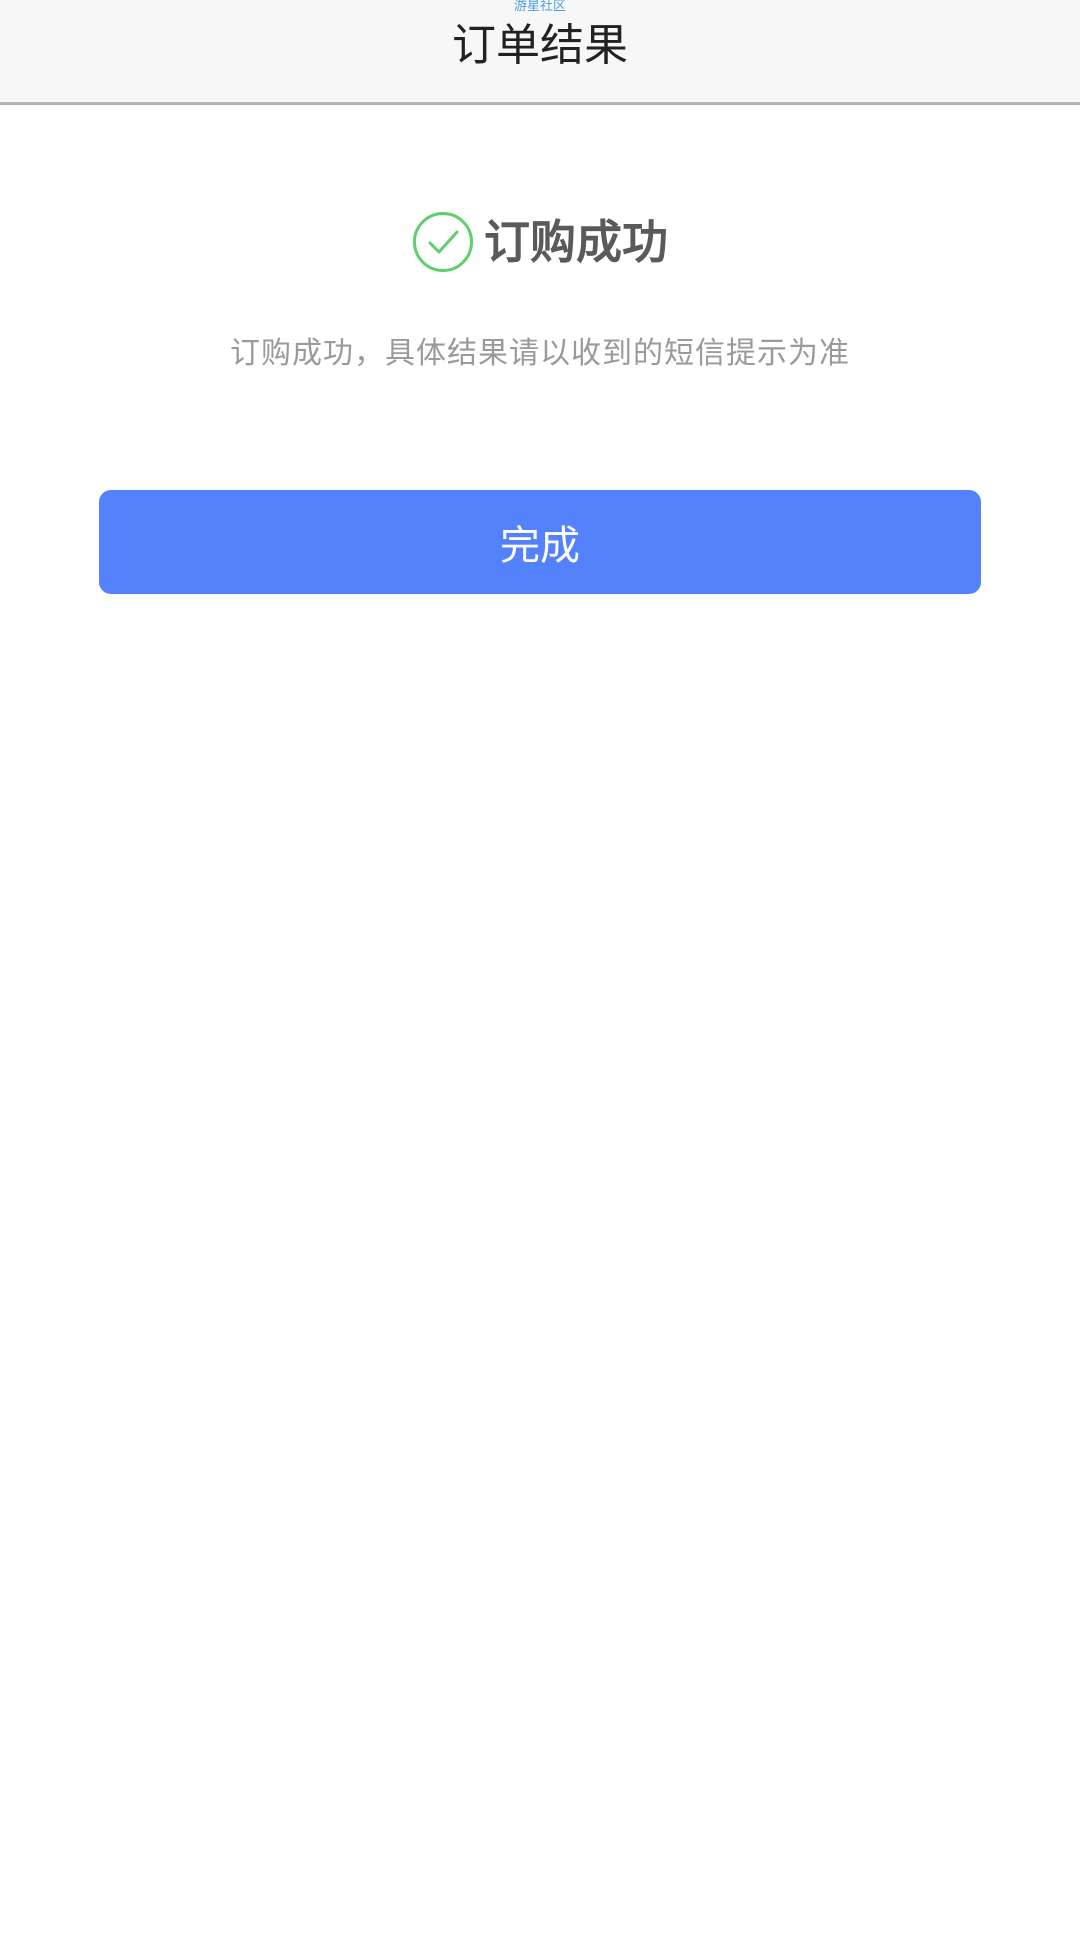 This screenshot has width=1080, height=1938. I want to click on result-description: 订购成功，具体结果请以收到的短信提示为准, so click(540, 353).